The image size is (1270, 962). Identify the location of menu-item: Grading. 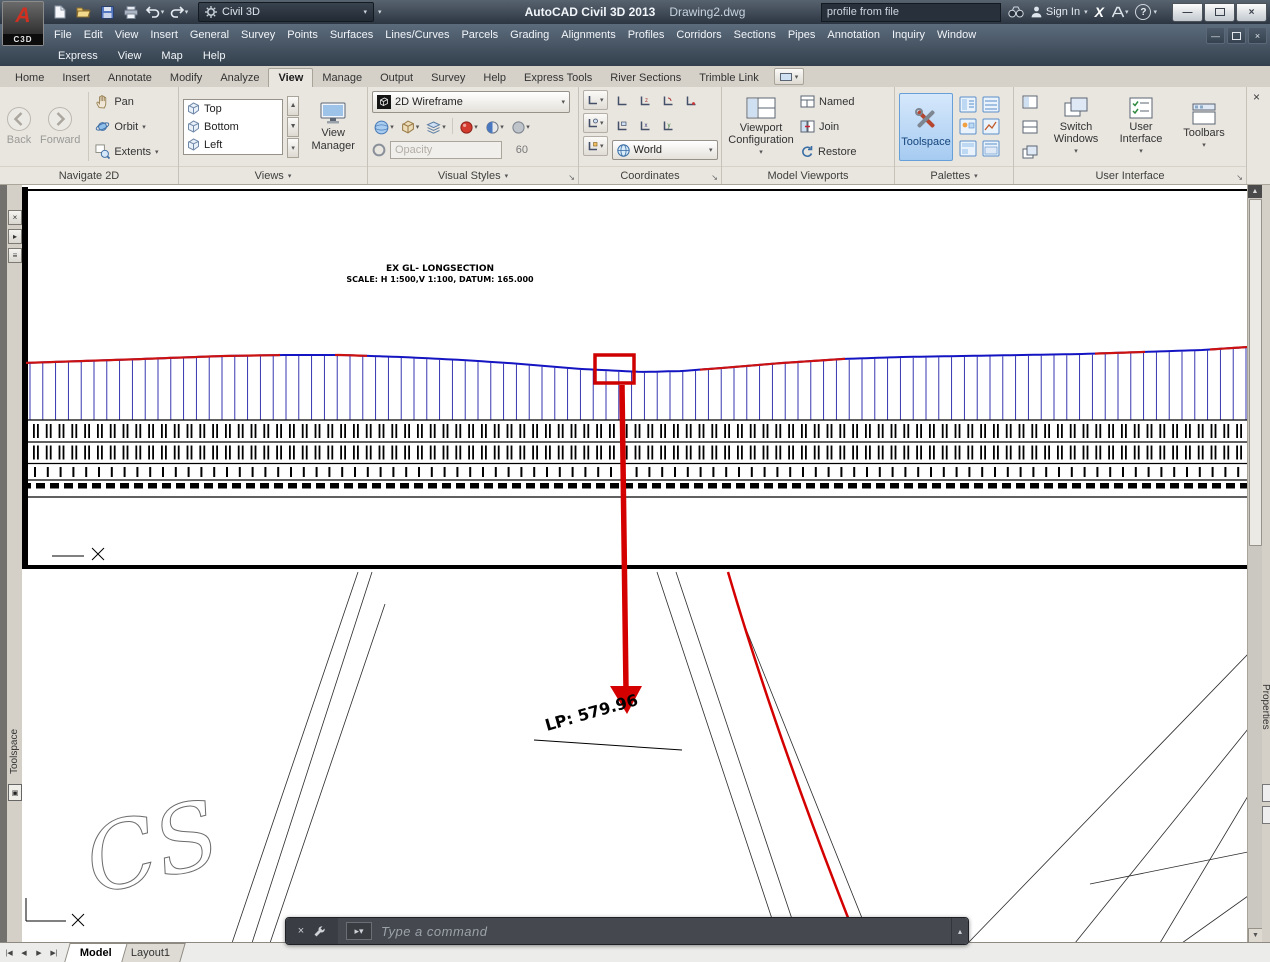
(529, 35).